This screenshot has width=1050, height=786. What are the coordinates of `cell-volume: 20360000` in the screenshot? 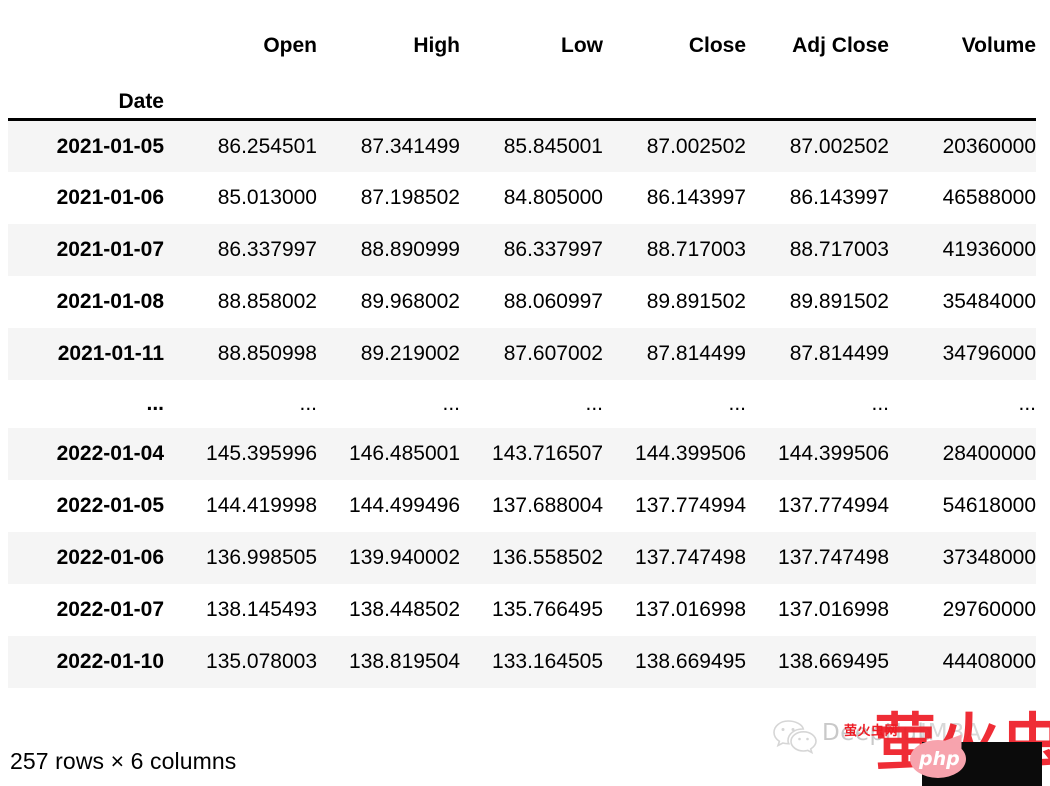 It's located at (989, 146).